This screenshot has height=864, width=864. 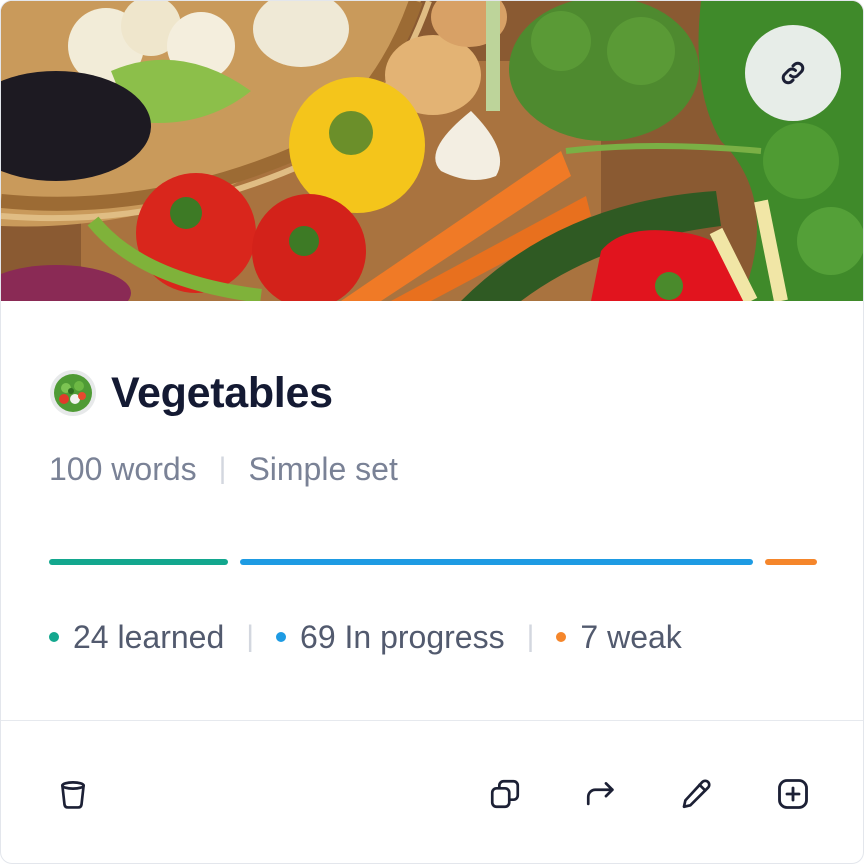 I want to click on share-button, so click(x=601, y=794).